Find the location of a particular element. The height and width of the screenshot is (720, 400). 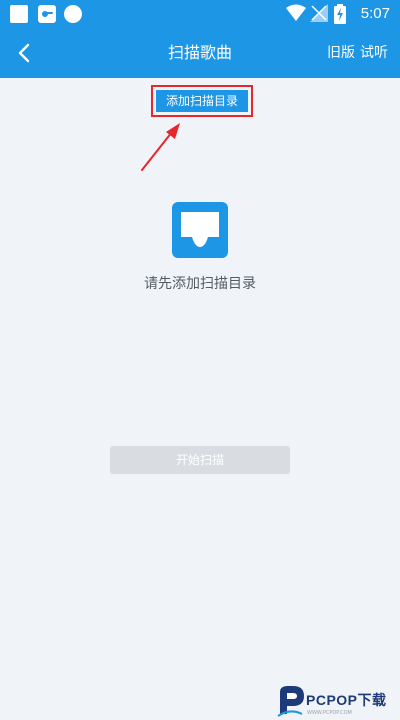

status-time: 5:07 is located at coordinates (375, 13).